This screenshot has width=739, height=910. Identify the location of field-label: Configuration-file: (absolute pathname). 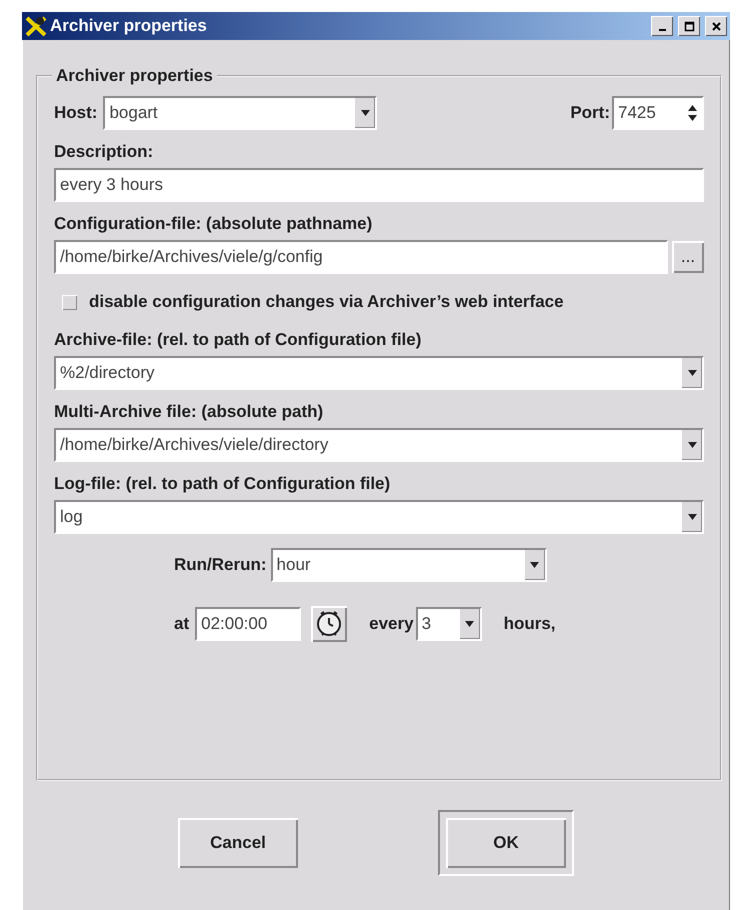
(214, 224).